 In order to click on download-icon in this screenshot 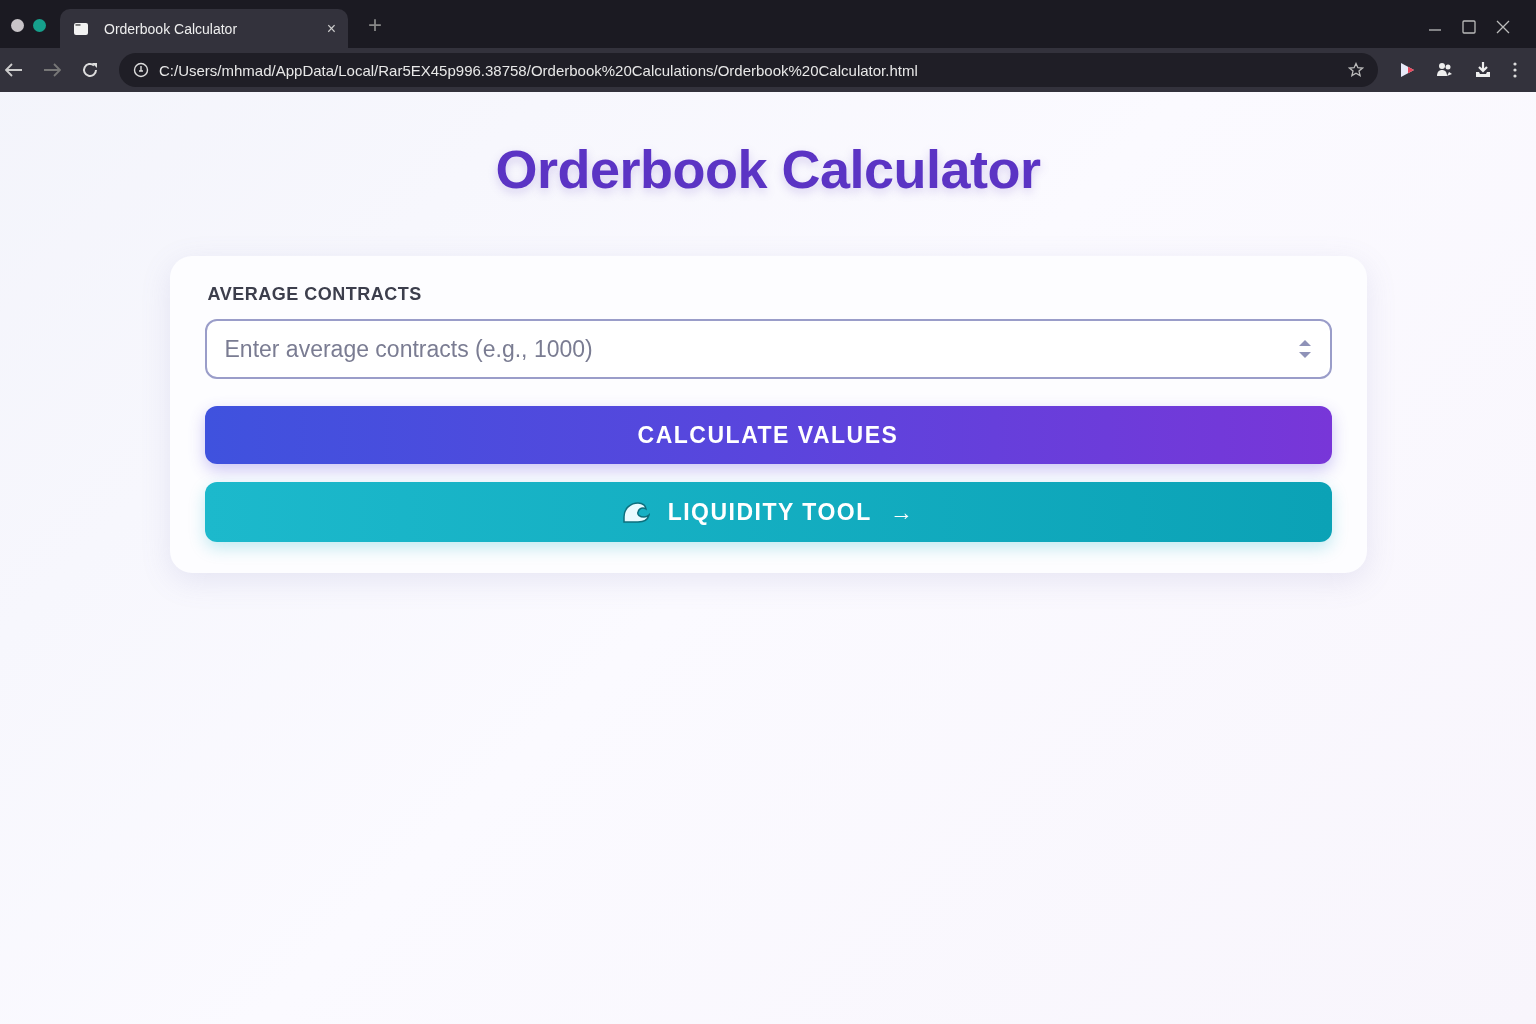, I will do `click(1483, 70)`.